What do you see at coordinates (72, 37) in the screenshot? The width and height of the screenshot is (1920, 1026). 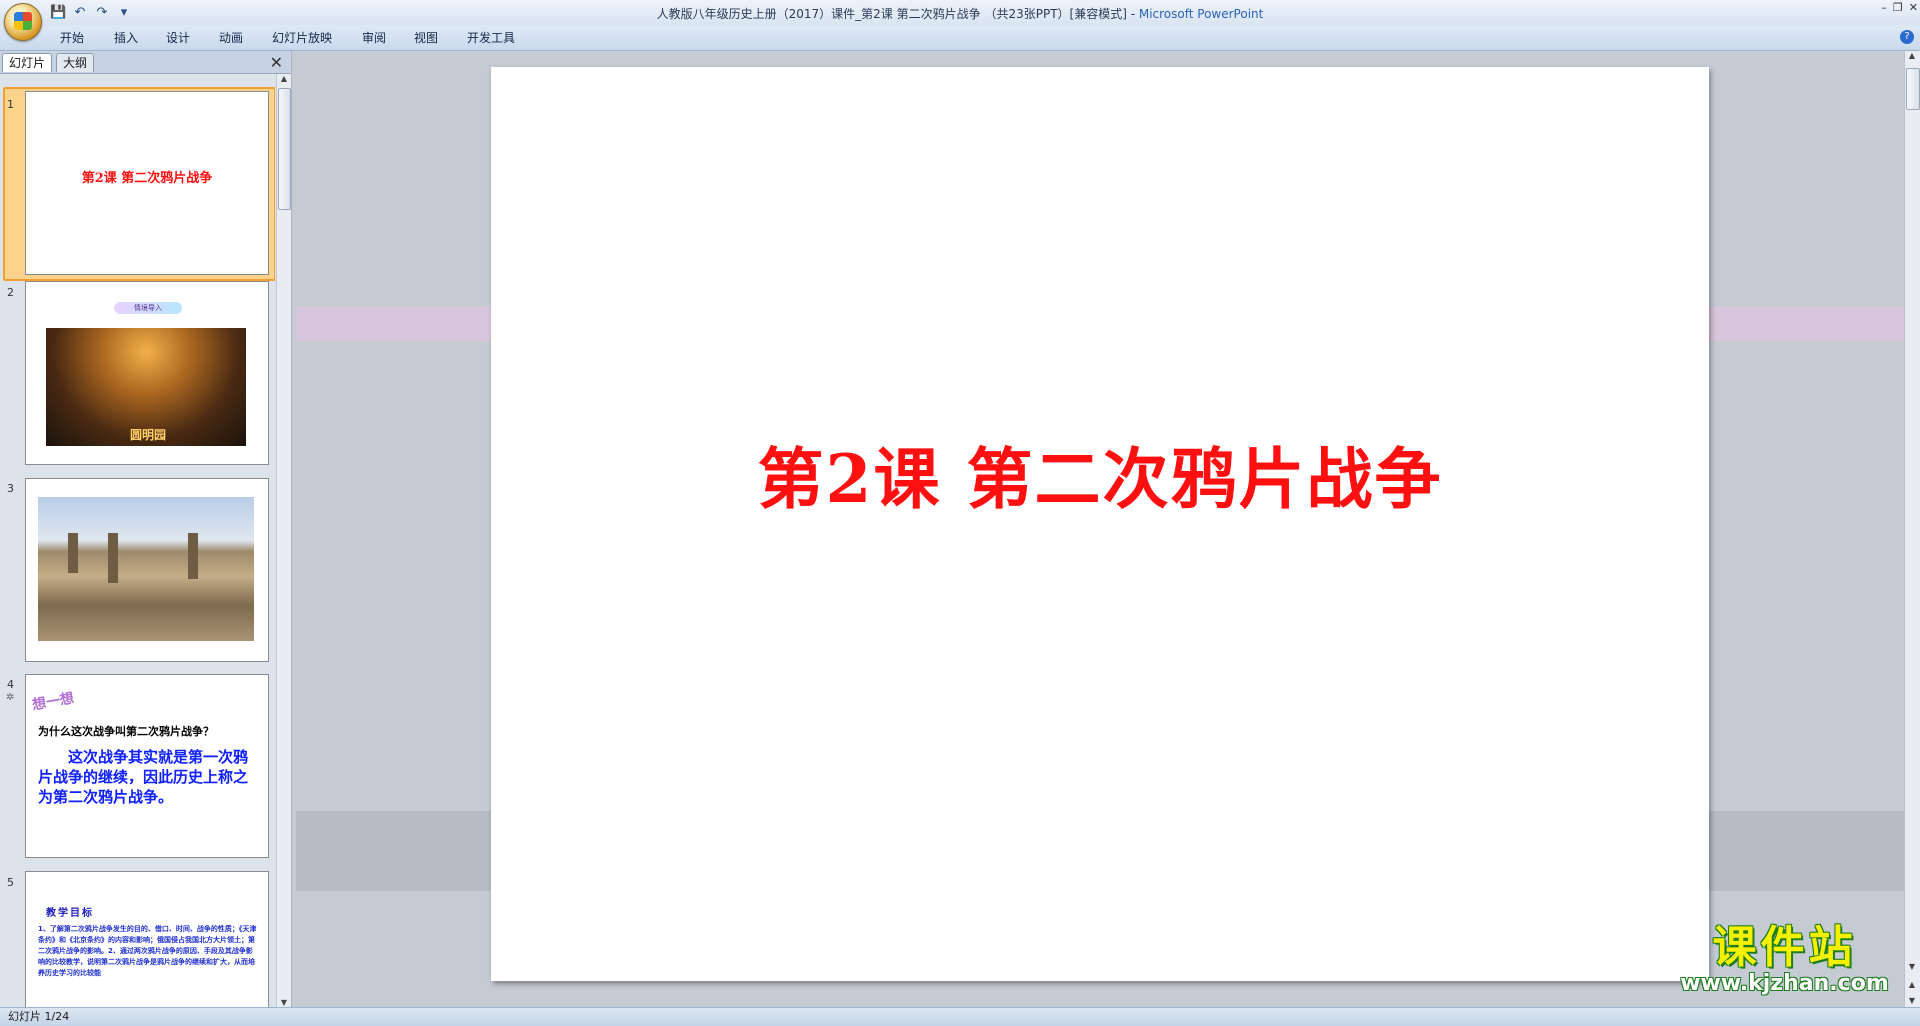 I see `tab-home: 开始` at bounding box center [72, 37].